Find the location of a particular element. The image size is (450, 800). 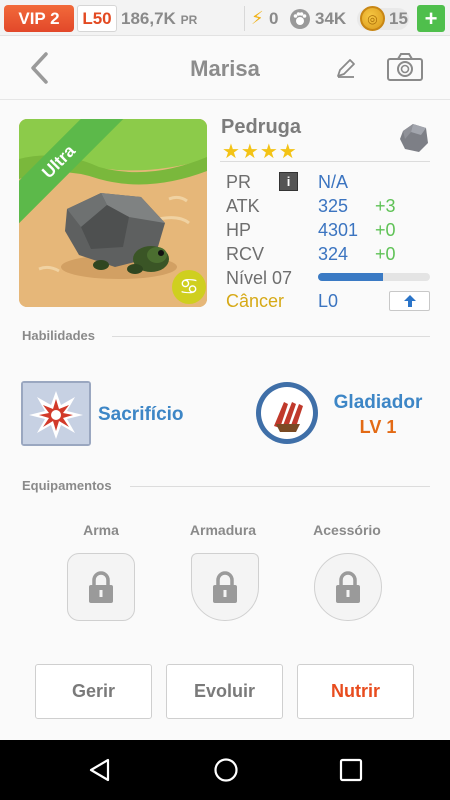

pet-name: Pedruga is located at coordinates (261, 127).